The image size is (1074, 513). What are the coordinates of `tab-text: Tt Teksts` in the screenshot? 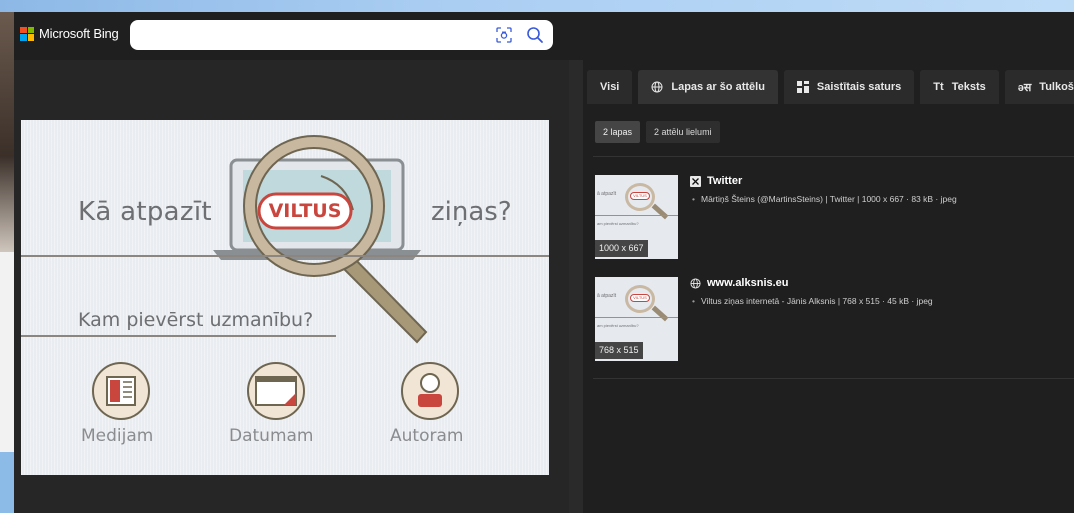 It's located at (959, 87).